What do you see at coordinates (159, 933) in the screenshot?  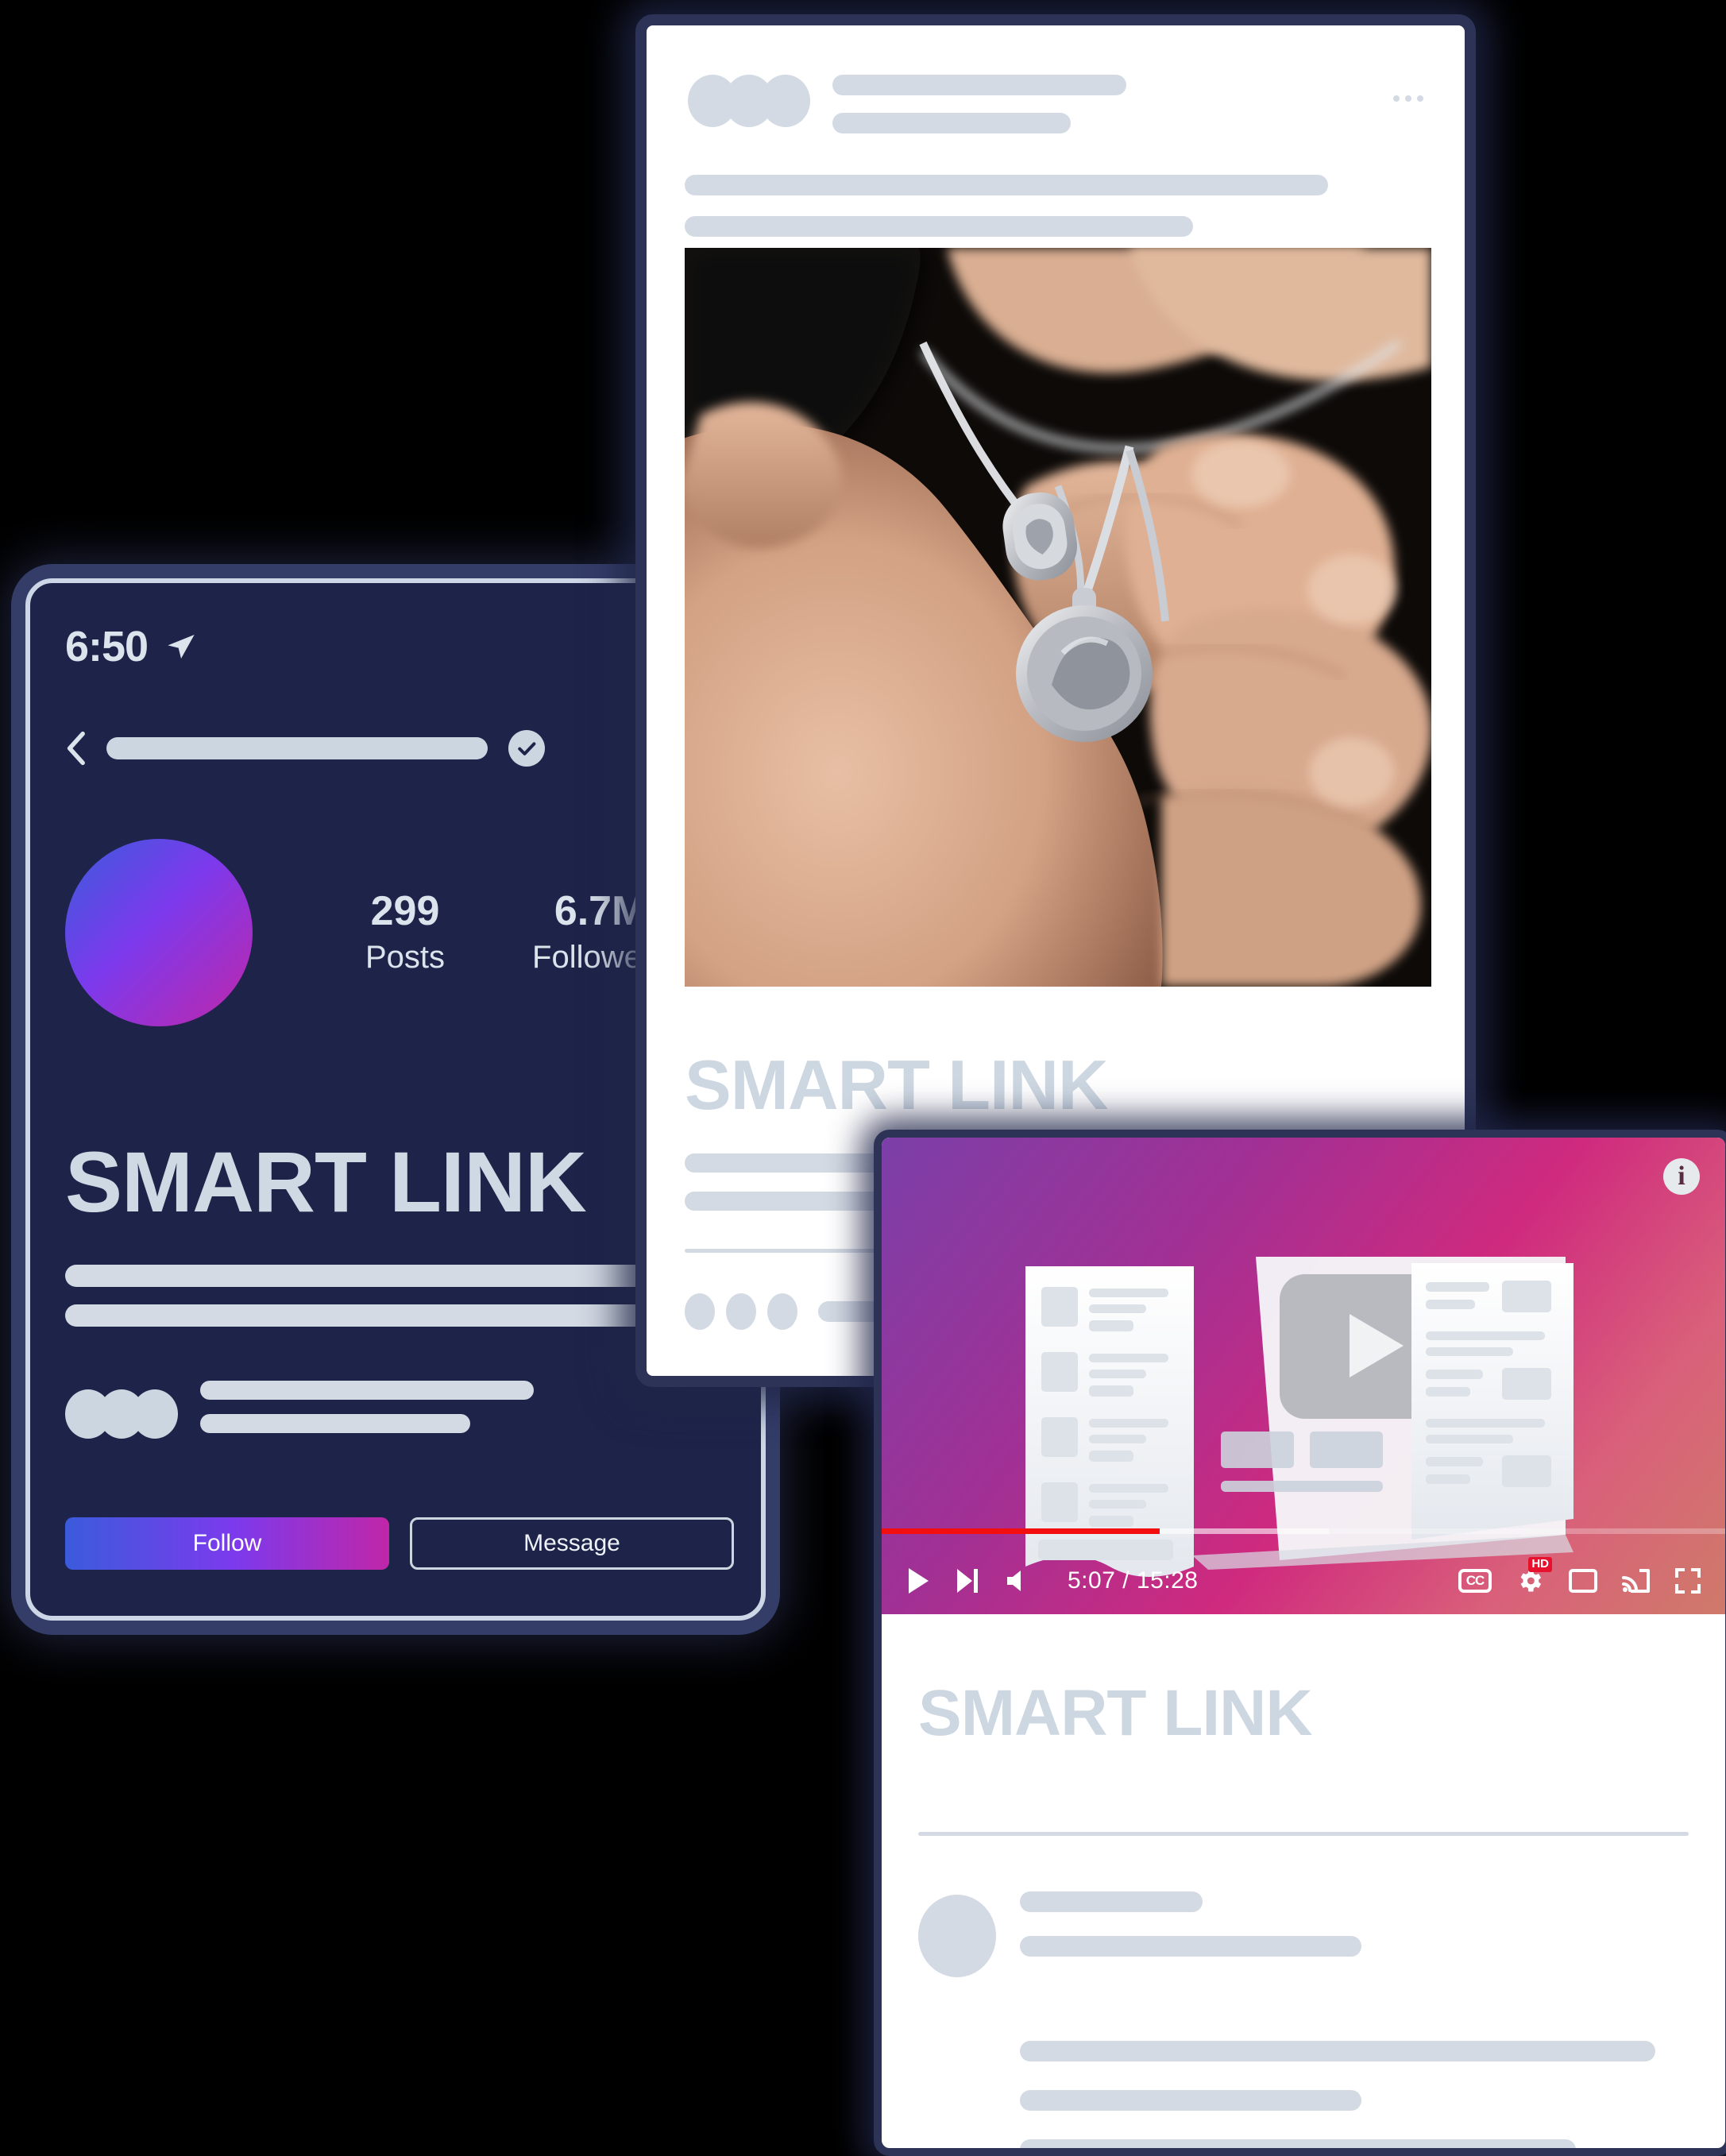 I see `avatar` at bounding box center [159, 933].